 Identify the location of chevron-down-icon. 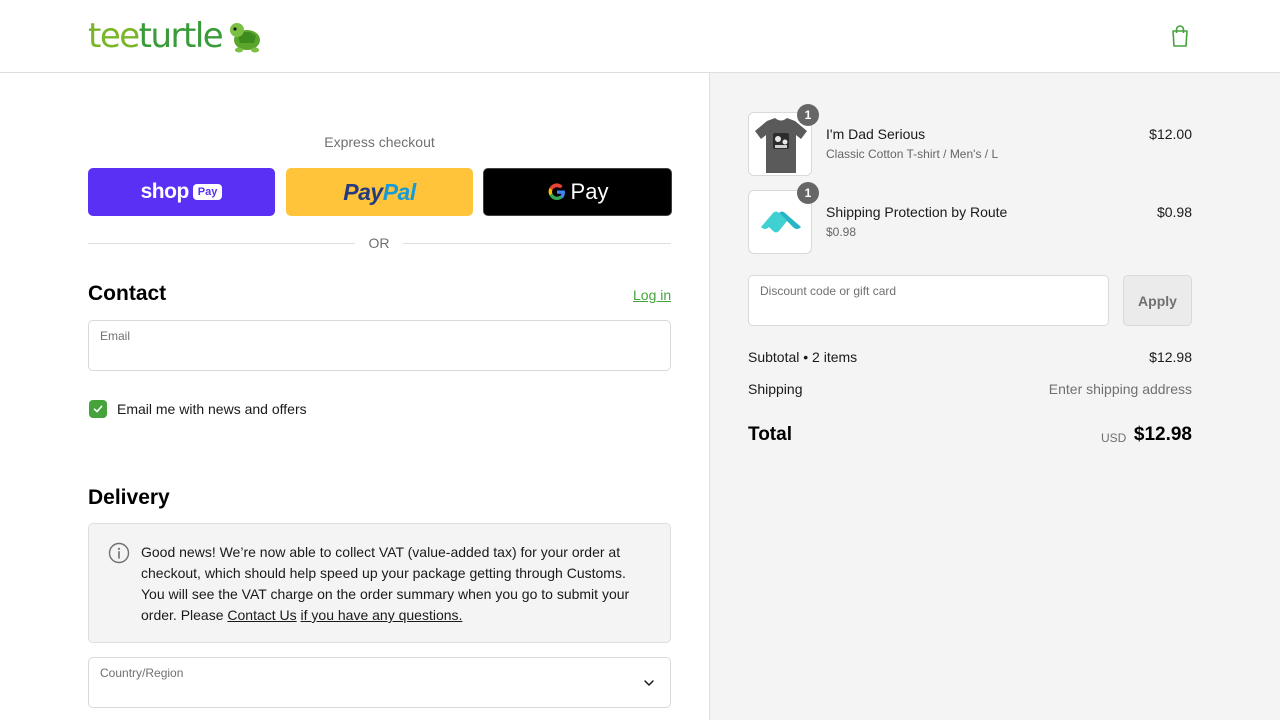
(649, 683).